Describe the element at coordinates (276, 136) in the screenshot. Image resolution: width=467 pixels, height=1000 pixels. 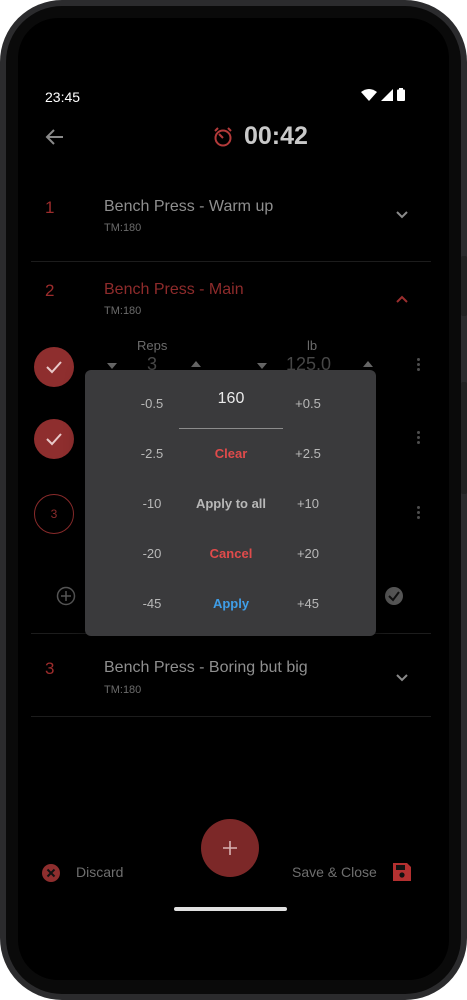
I see `rest-timer: 00:42` at that location.